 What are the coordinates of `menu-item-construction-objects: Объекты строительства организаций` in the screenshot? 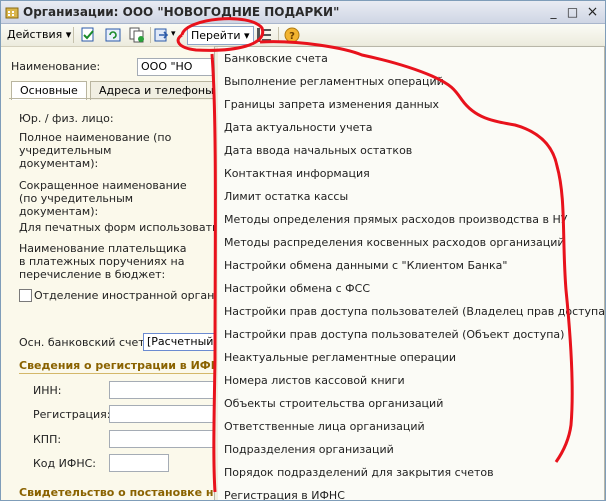 It's located at (333, 404).